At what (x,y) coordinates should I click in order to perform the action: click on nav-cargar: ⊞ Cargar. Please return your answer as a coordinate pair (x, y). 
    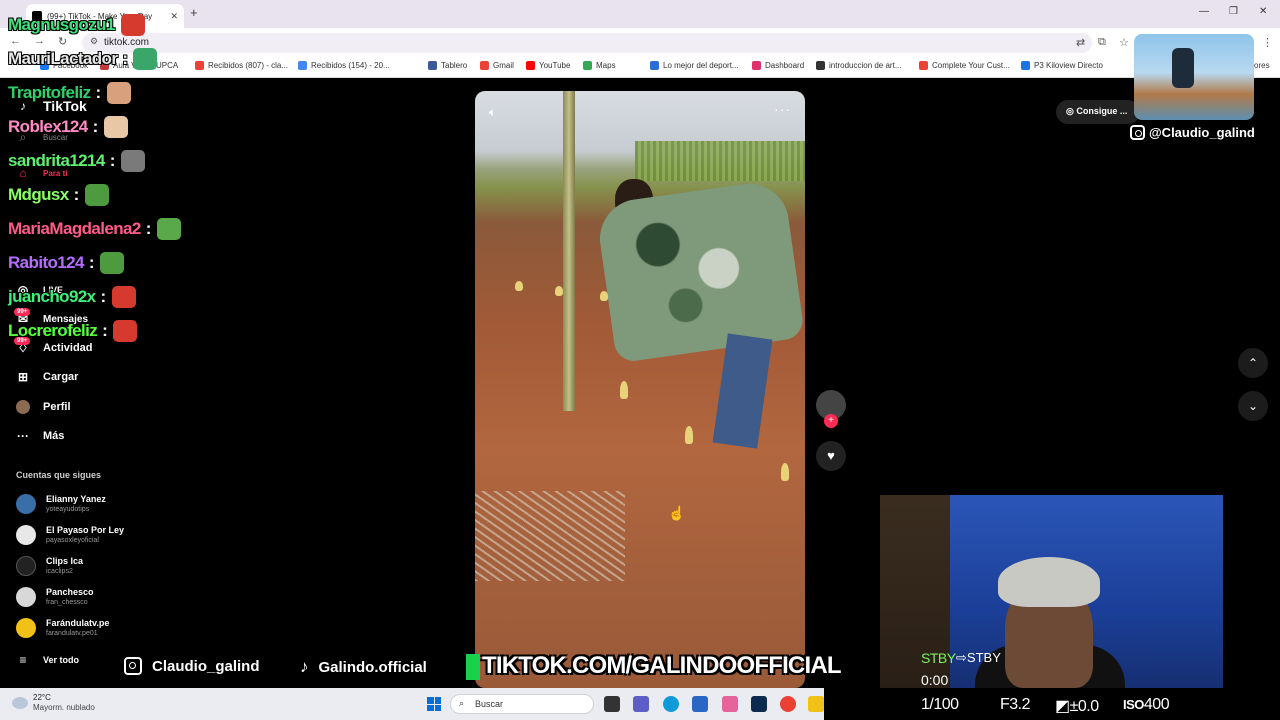
    Looking at the image, I should click on (47, 377).